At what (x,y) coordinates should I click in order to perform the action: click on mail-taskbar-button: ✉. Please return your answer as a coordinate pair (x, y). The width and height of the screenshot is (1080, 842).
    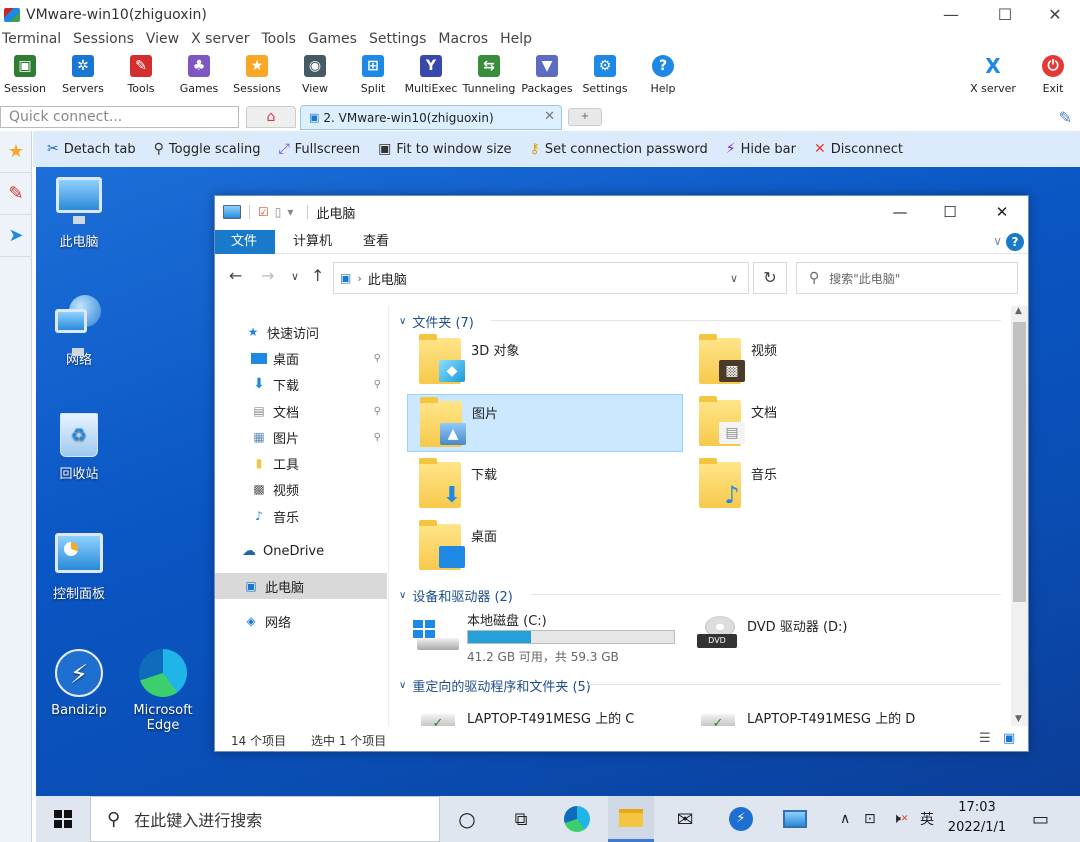
    Looking at the image, I should click on (685, 819).